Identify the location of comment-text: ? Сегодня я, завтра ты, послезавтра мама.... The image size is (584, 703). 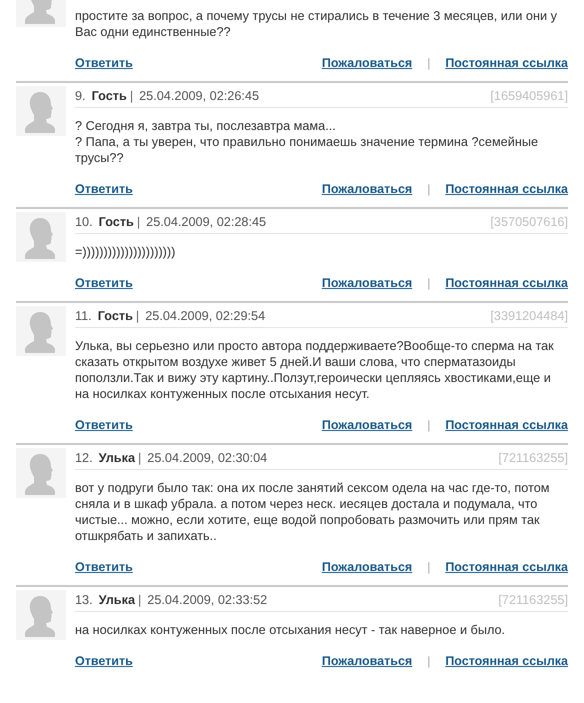
(206, 126).